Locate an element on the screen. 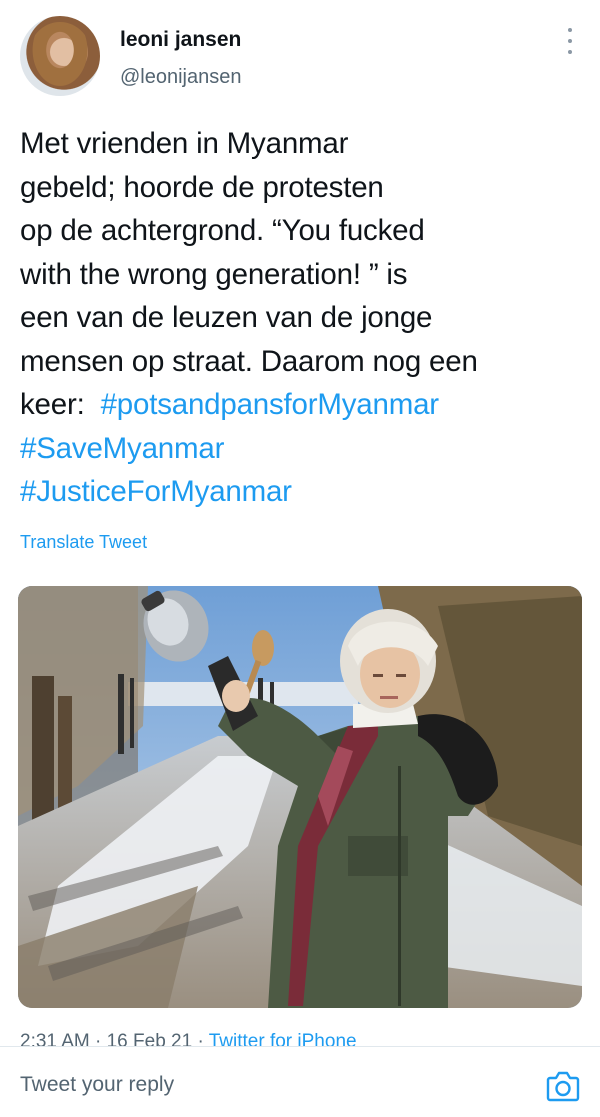 This screenshot has height=1117, width=600. tweet-line: with the wrong generation! ” is is located at coordinates (214, 274).